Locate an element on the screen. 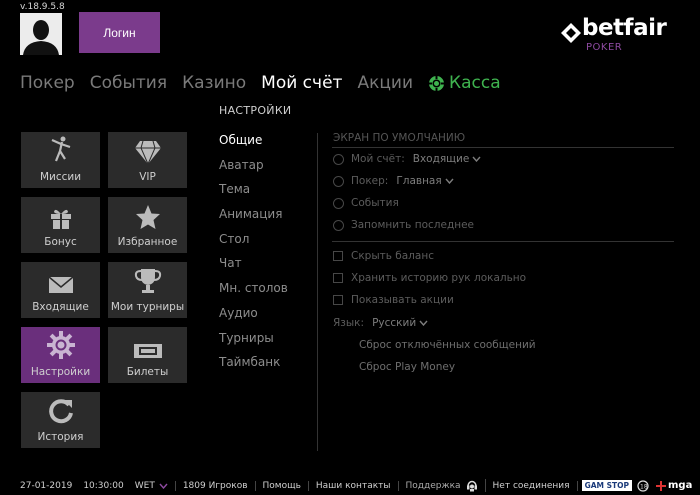 The image size is (700, 495). mga-logo: mga is located at coordinates (674, 485).